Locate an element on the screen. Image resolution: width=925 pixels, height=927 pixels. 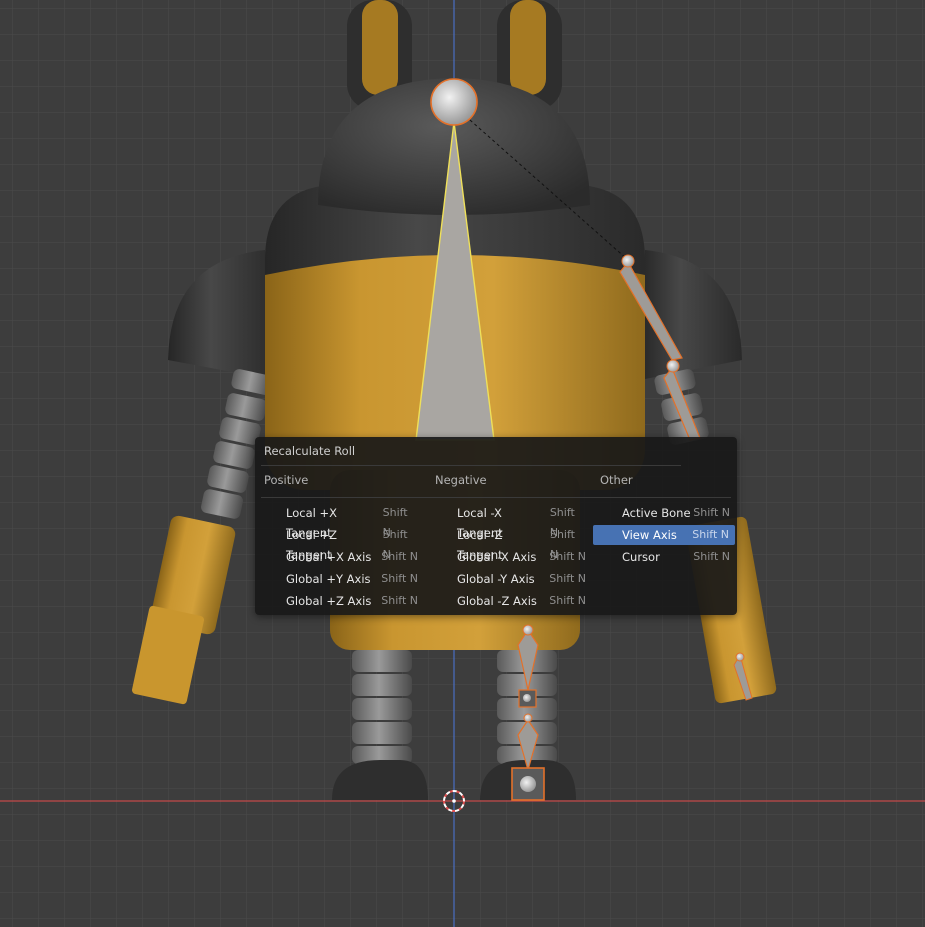
menu-item-label: Global -Z Axis is located at coordinates (497, 601).